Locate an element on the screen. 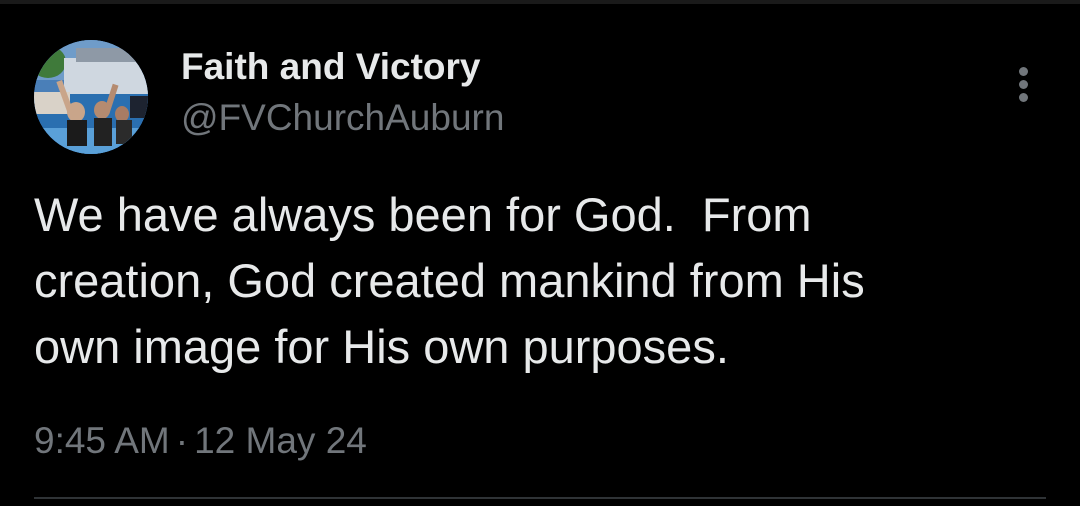 The width and height of the screenshot is (1080, 506). tweet-text-line: We have always been for God. From is located at coordinates (423, 214).